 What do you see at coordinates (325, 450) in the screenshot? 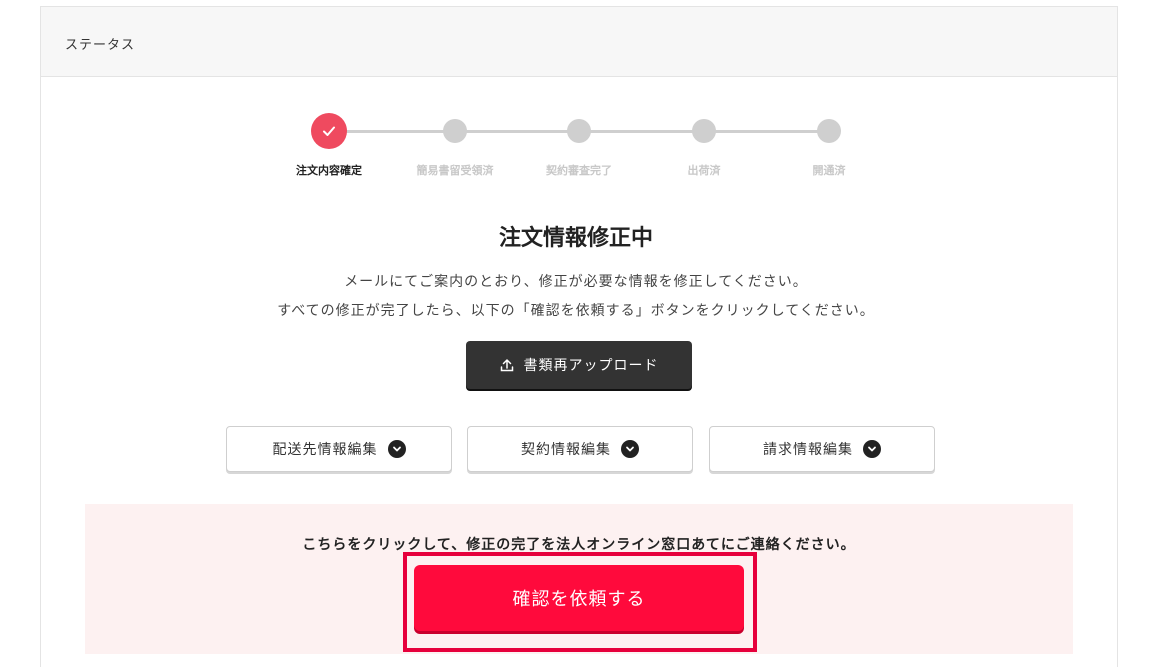
I see `edit-shipping-info-label: 配送先情報編集` at bounding box center [325, 450].